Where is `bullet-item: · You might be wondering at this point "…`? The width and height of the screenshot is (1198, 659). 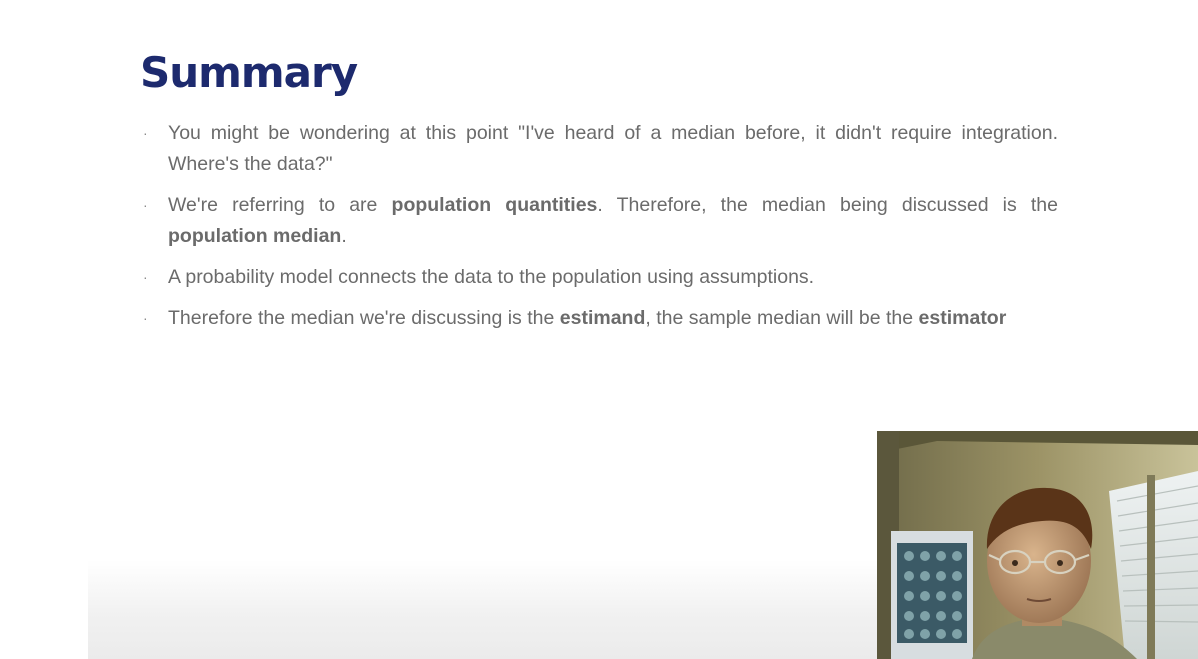 bullet-item: · You might be wondering at this point "… is located at coordinates (600, 149).